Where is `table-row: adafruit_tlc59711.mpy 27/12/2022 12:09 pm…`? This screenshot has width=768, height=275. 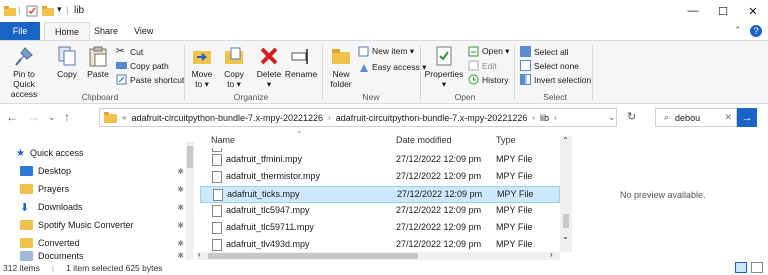
table-row: adafruit_tlc59711.mpy 27/12/2022 12:09 pm… is located at coordinates (380, 228).